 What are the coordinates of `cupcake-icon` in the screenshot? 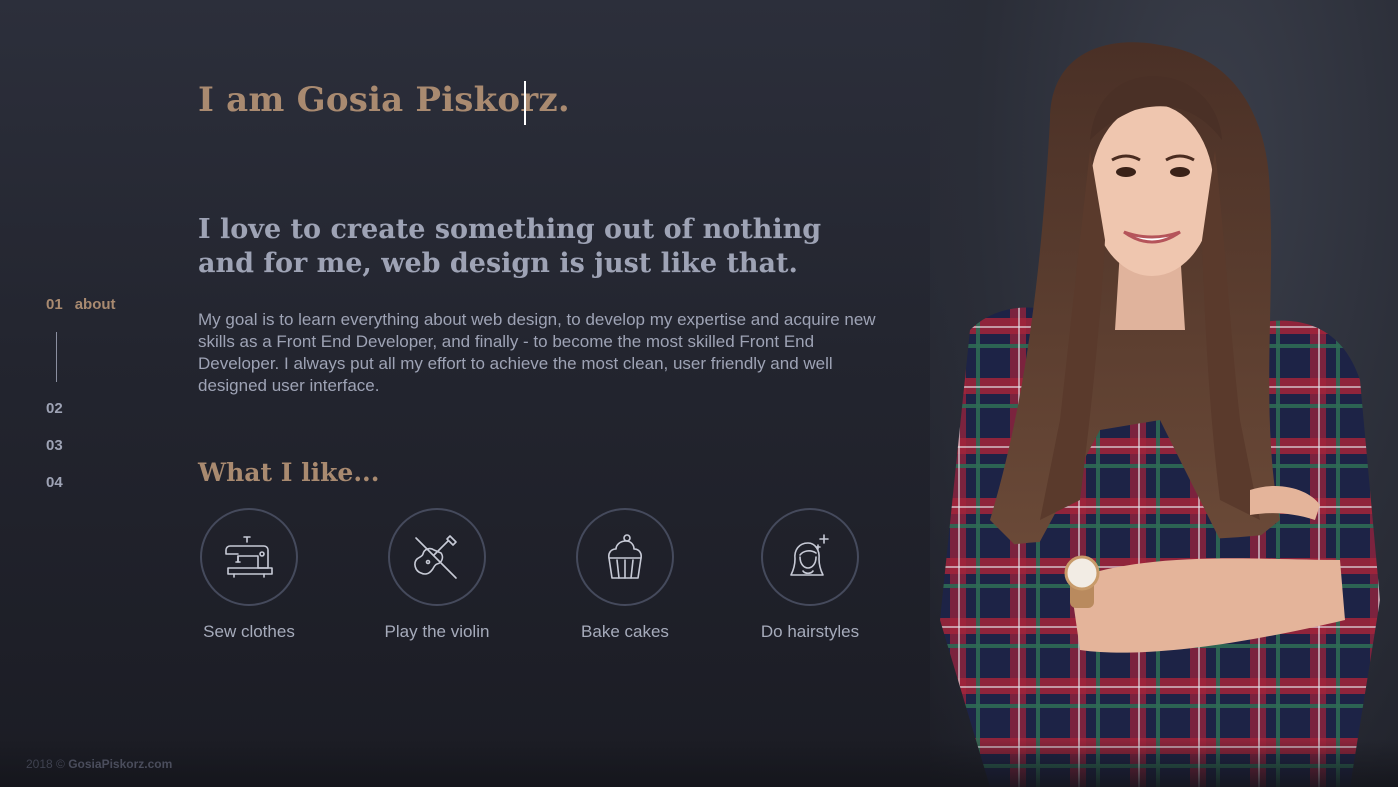 It's located at (625, 556).